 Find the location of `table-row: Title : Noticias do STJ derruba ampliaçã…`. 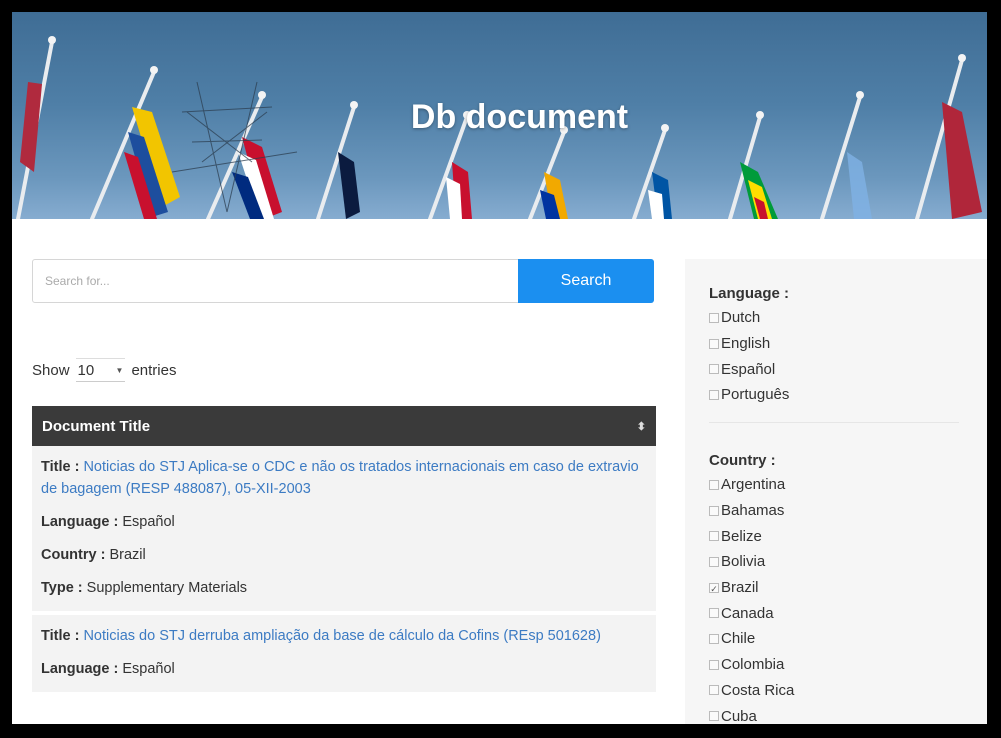

table-row: Title : Noticias do STJ derruba ampliaçã… is located at coordinates (344, 655).